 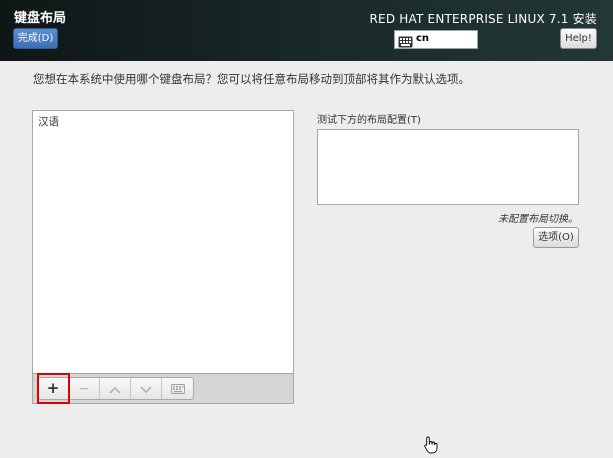 I want to click on move-up-button, so click(x=115, y=388).